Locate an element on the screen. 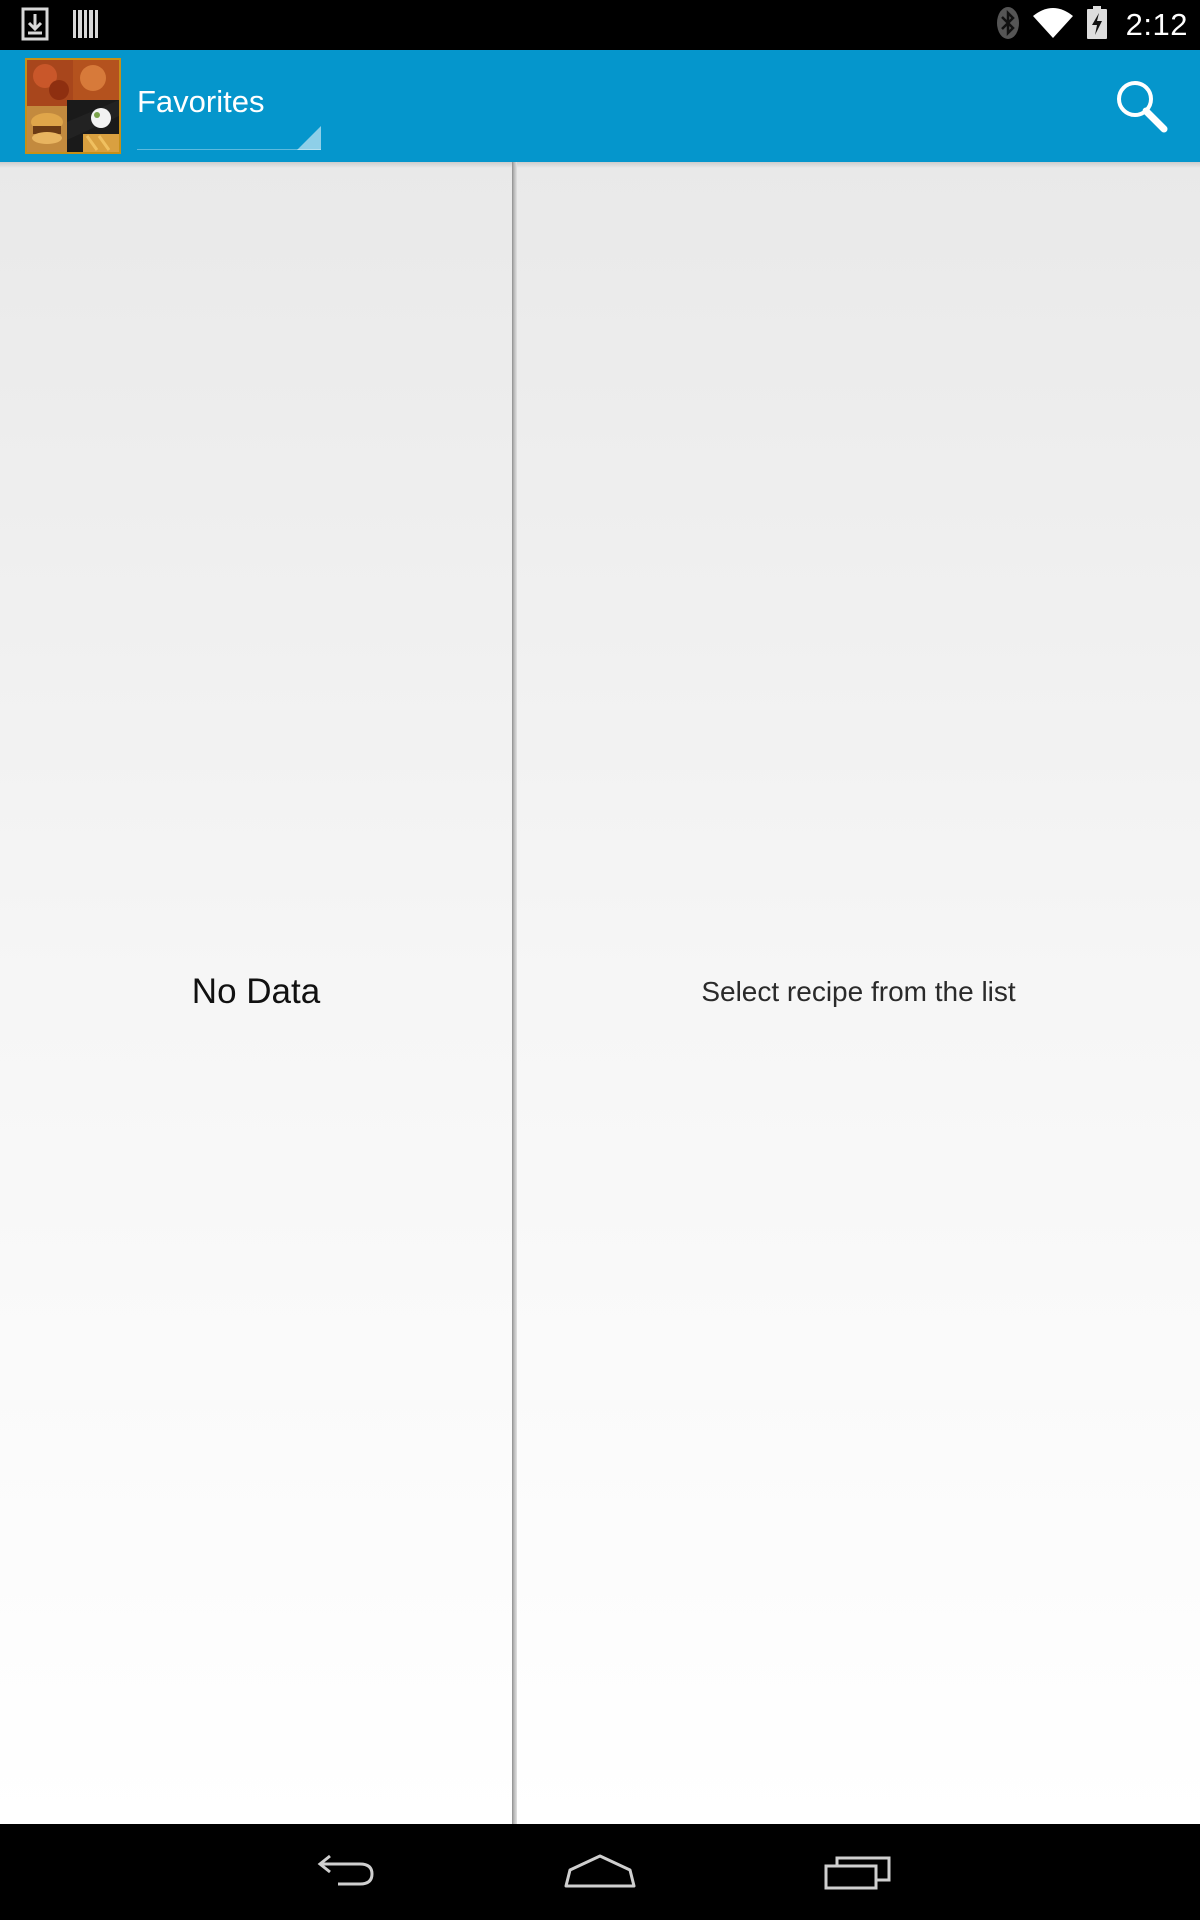 This screenshot has height=1920, width=1200. download-icon is located at coordinates (35, 26).